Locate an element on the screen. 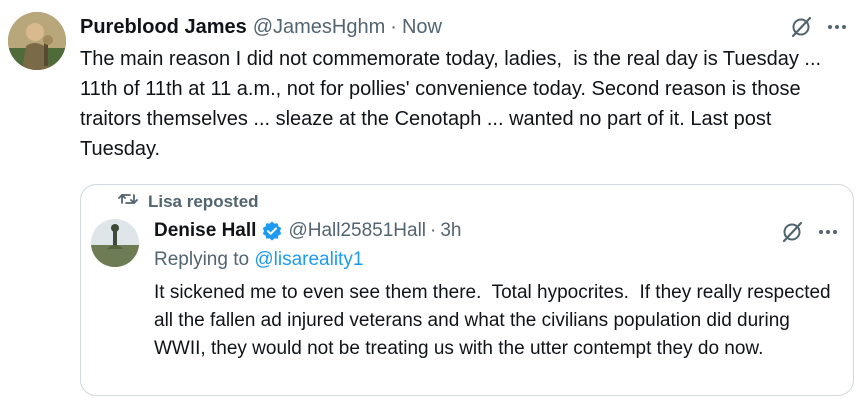 This screenshot has height=405, width=864. verified-badge-icon is located at coordinates (272, 231).